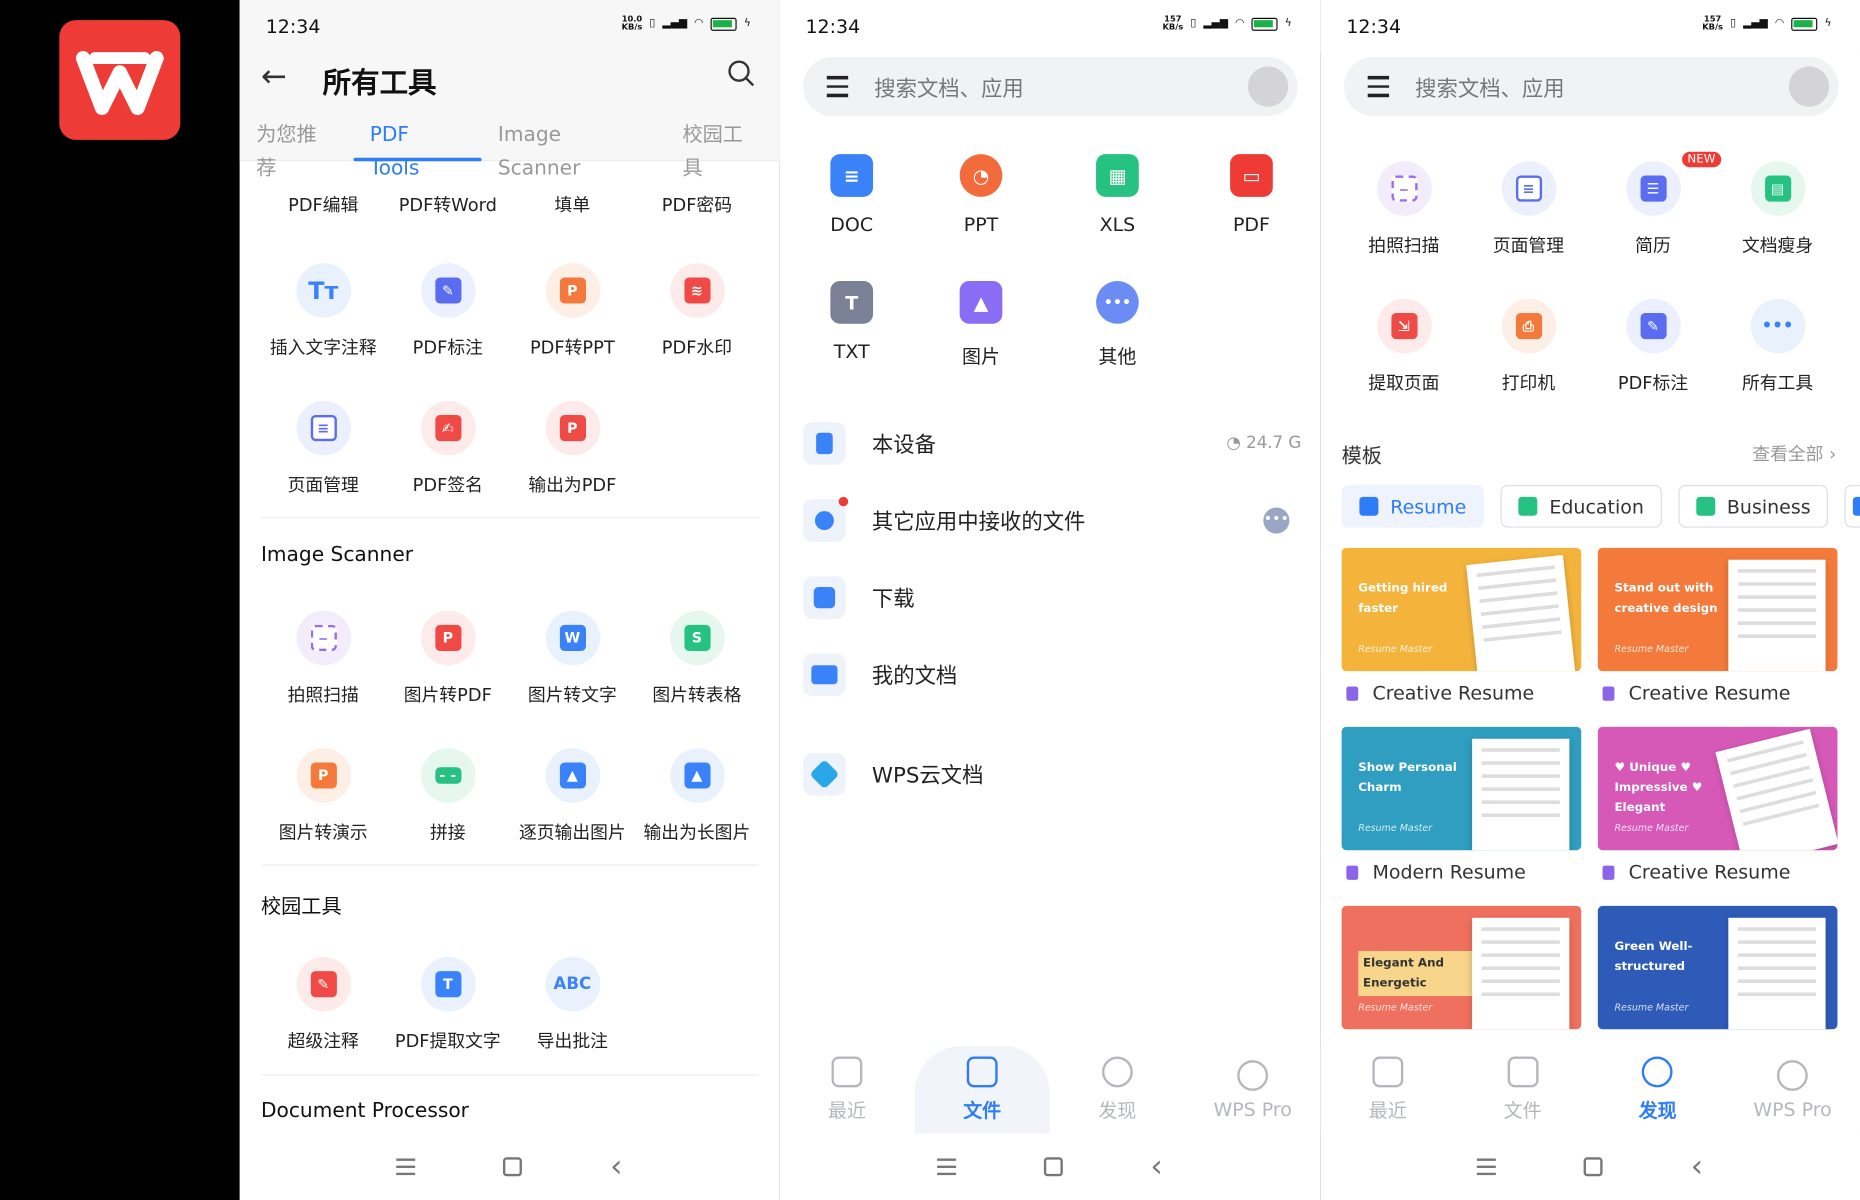  I want to click on export-long-image-icon: ▲, so click(697, 775).